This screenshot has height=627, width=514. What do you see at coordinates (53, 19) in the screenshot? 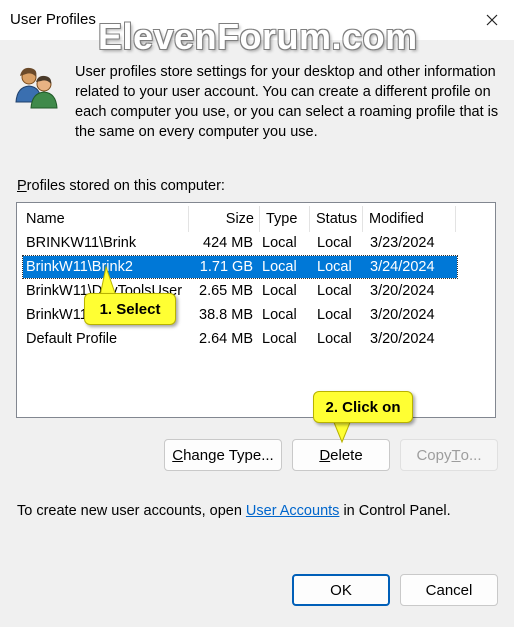
I see `window-title: User Profiles` at bounding box center [53, 19].